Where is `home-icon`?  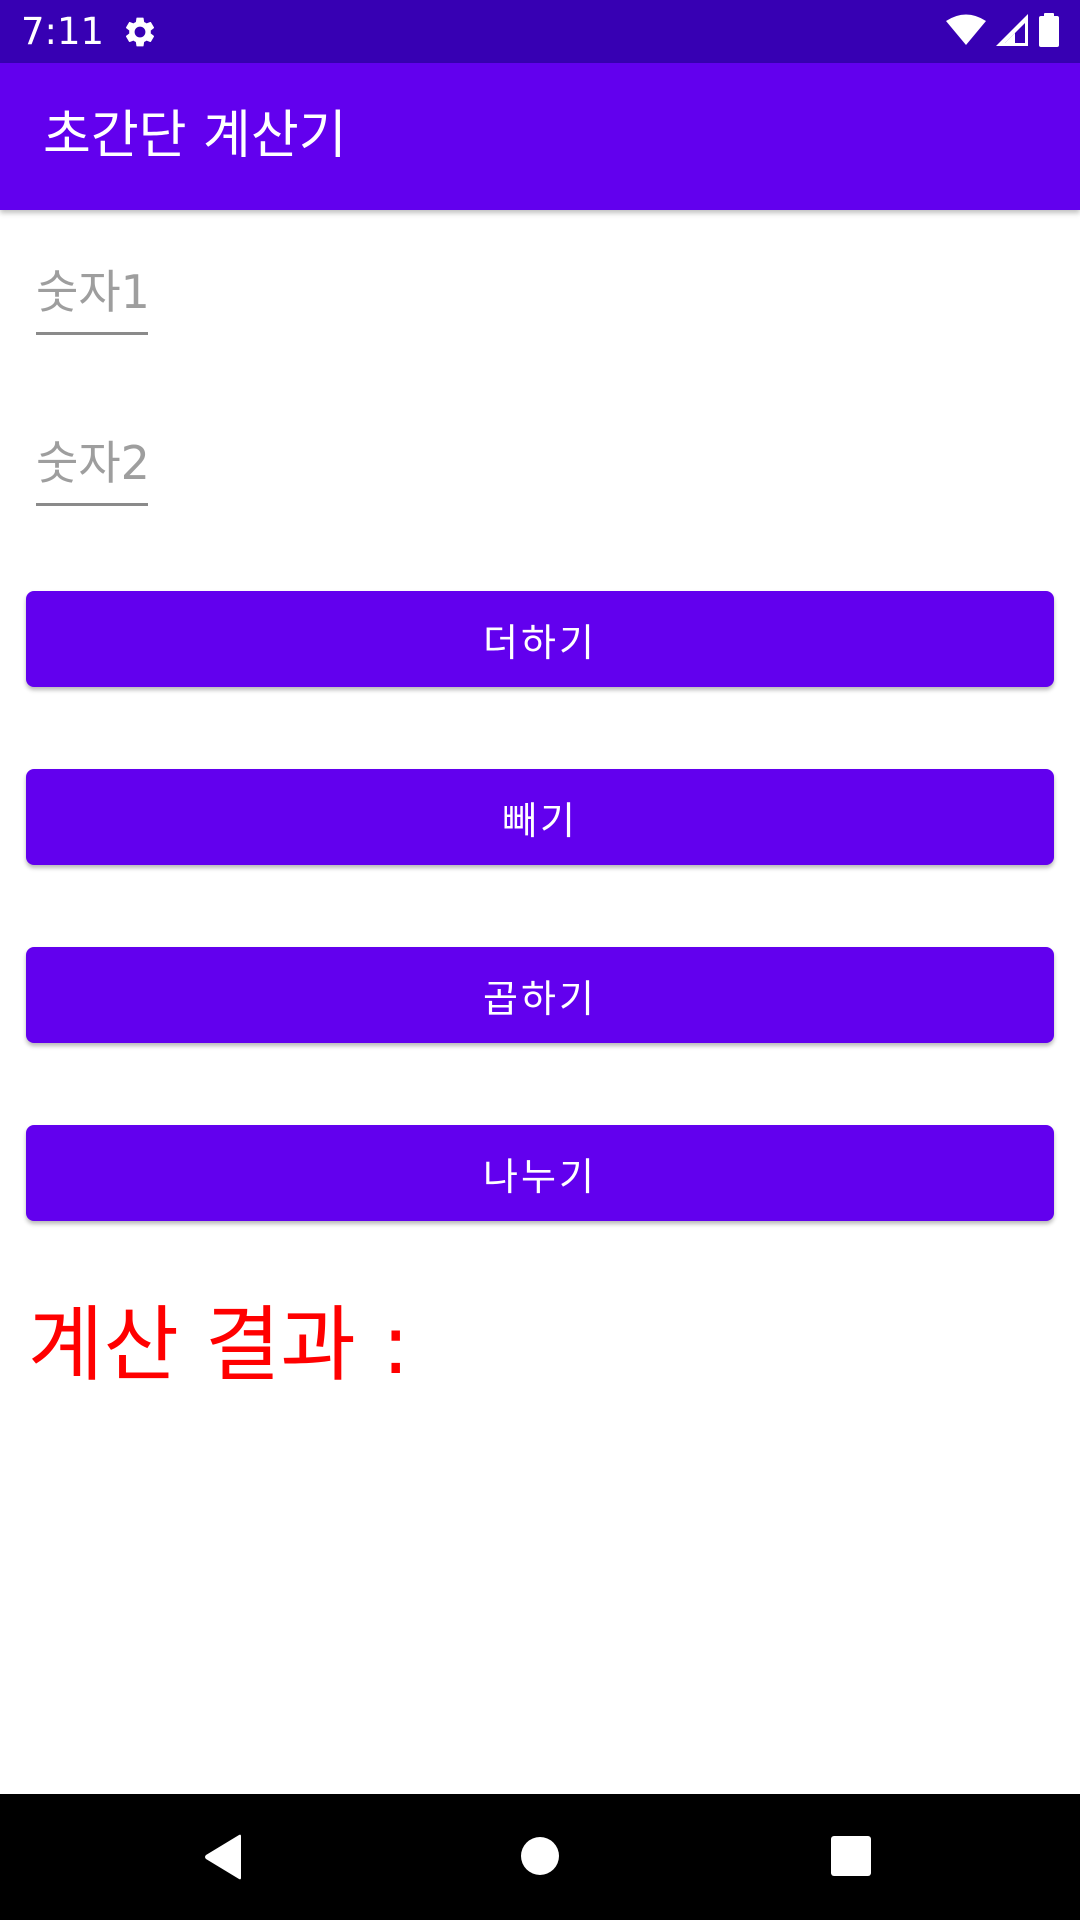 home-icon is located at coordinates (540, 1858).